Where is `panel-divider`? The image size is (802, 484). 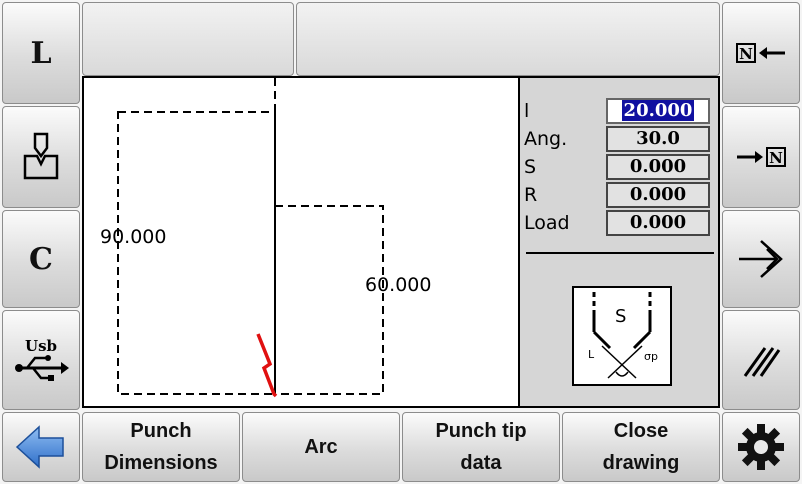
panel-divider is located at coordinates (620, 253).